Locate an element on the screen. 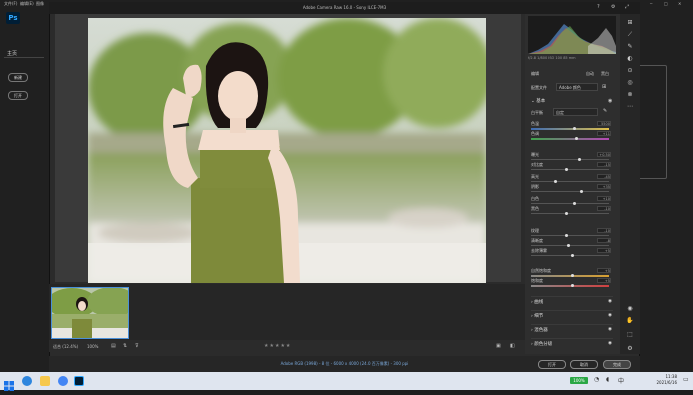  section-basic: ⌄ 基本 is located at coordinates (538, 101).